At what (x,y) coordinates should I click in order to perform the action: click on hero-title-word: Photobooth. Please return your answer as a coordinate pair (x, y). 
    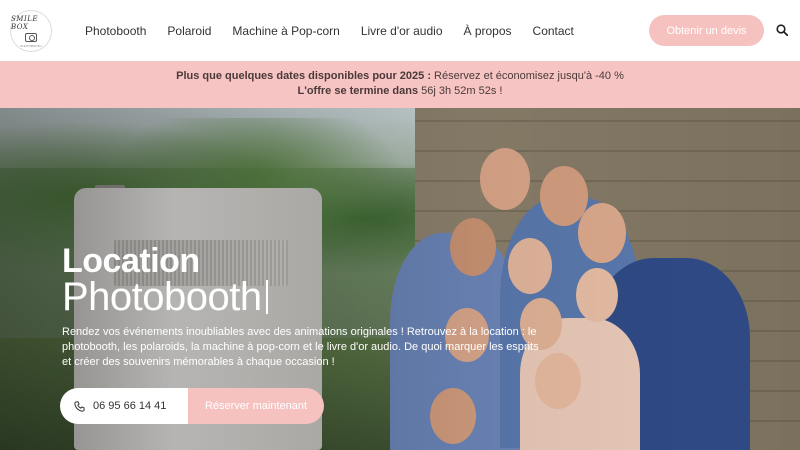
    Looking at the image, I should click on (162, 297).